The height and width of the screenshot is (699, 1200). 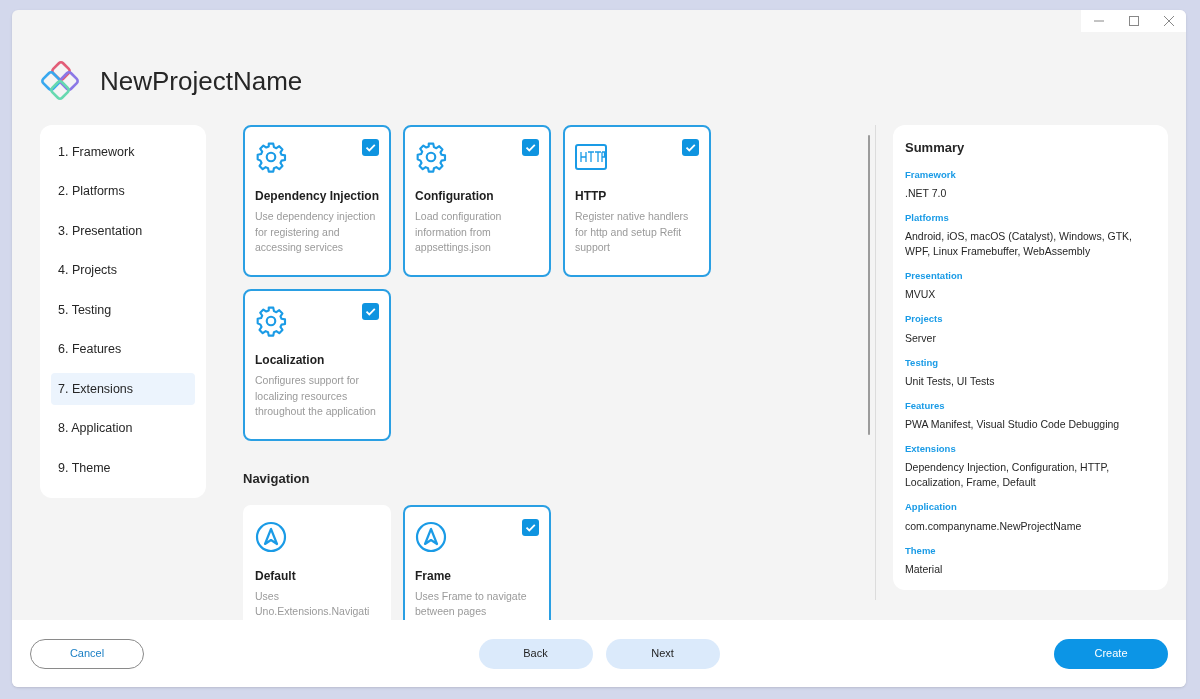 What do you see at coordinates (1133, 21) in the screenshot?
I see `maximize-icon` at bounding box center [1133, 21].